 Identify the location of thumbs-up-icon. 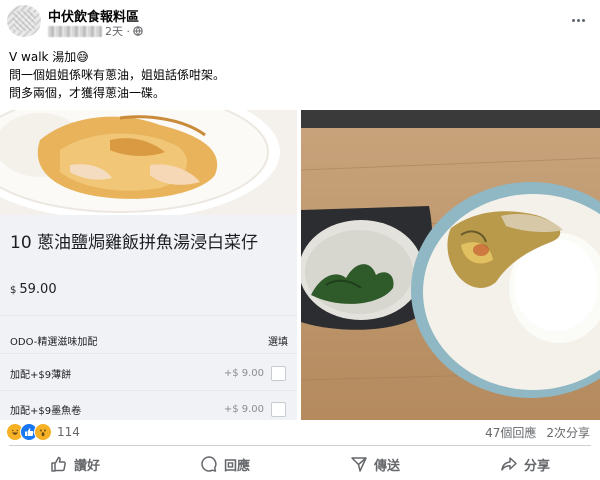
(58, 464).